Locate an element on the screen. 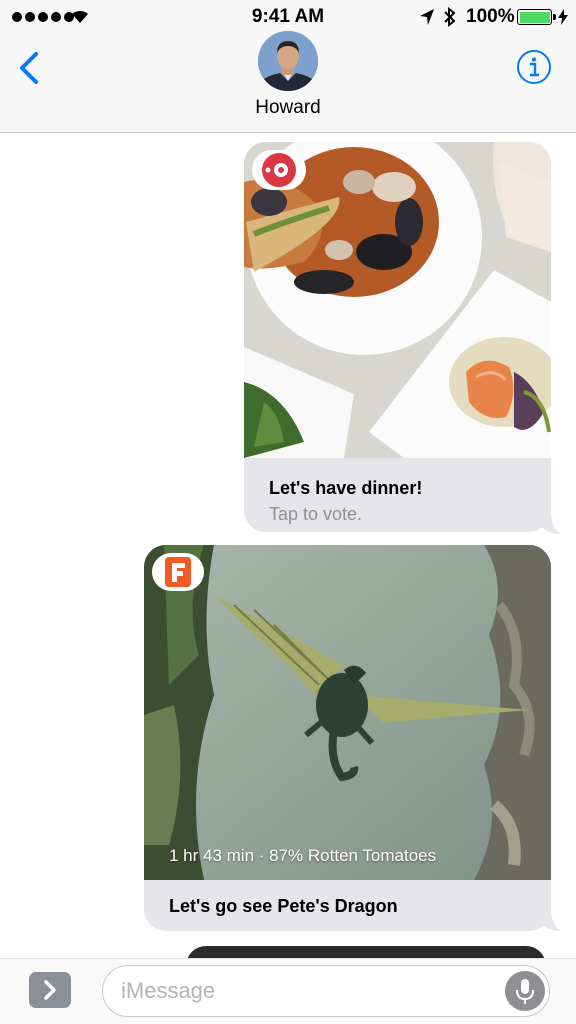  microphone-icon is located at coordinates (525, 991).